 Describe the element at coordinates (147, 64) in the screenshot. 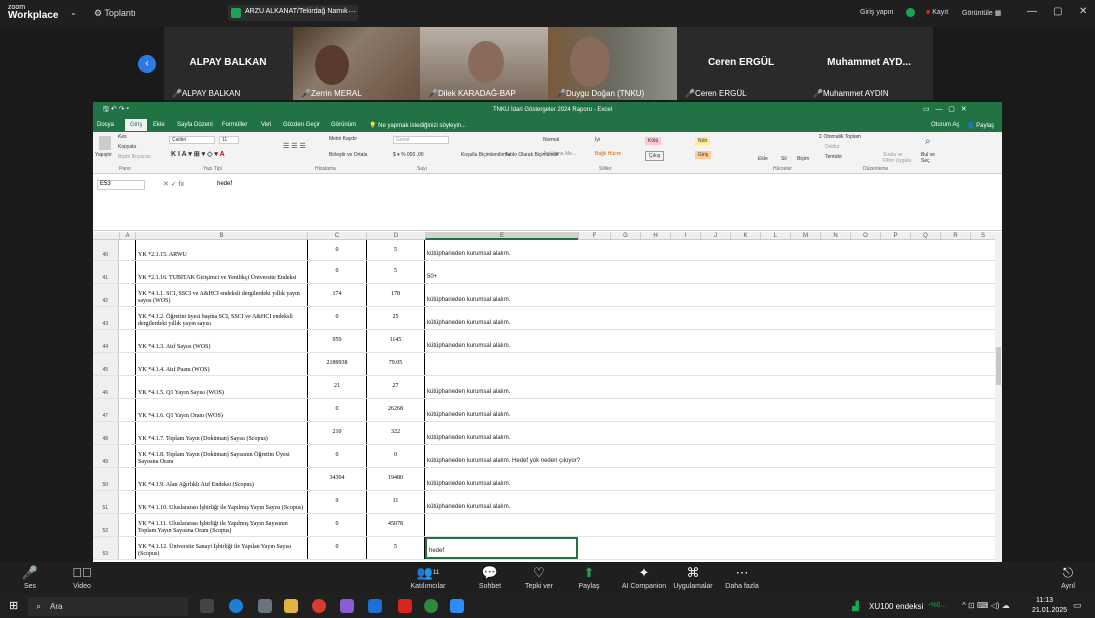

I see `prev-page-icon: ‹` at that location.